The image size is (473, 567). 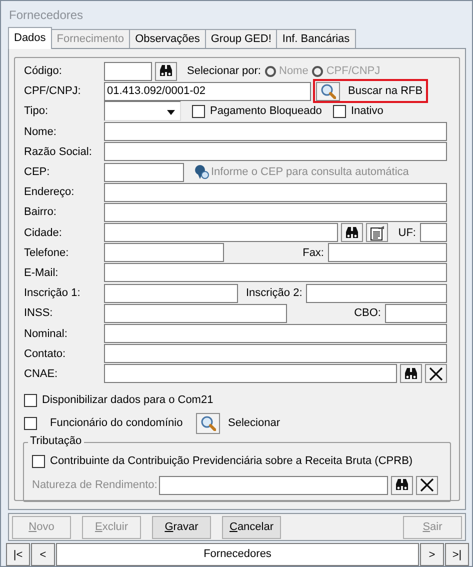 What do you see at coordinates (30, 38) in the screenshot?
I see `tab: Dados` at bounding box center [30, 38].